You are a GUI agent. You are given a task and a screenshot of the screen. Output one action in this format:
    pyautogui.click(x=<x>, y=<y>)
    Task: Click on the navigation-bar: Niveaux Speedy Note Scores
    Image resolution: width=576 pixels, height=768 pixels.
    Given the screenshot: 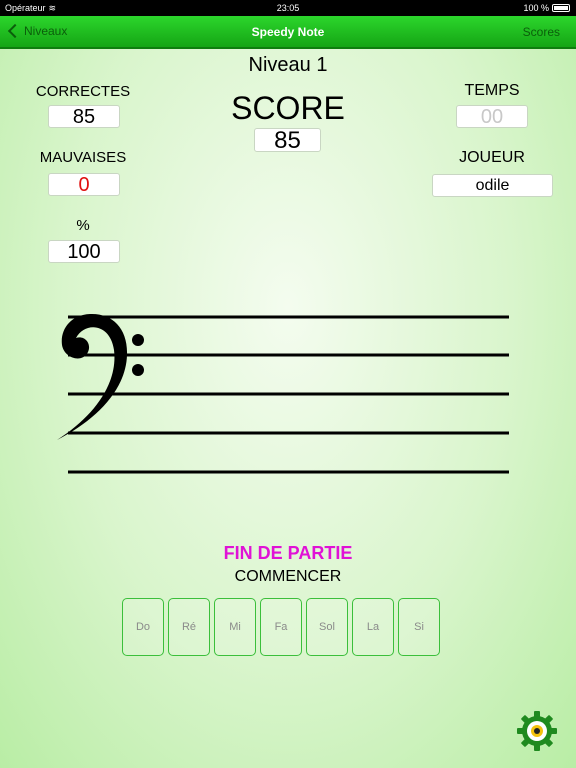 What is the action you would take?
    pyautogui.click(x=288, y=32)
    